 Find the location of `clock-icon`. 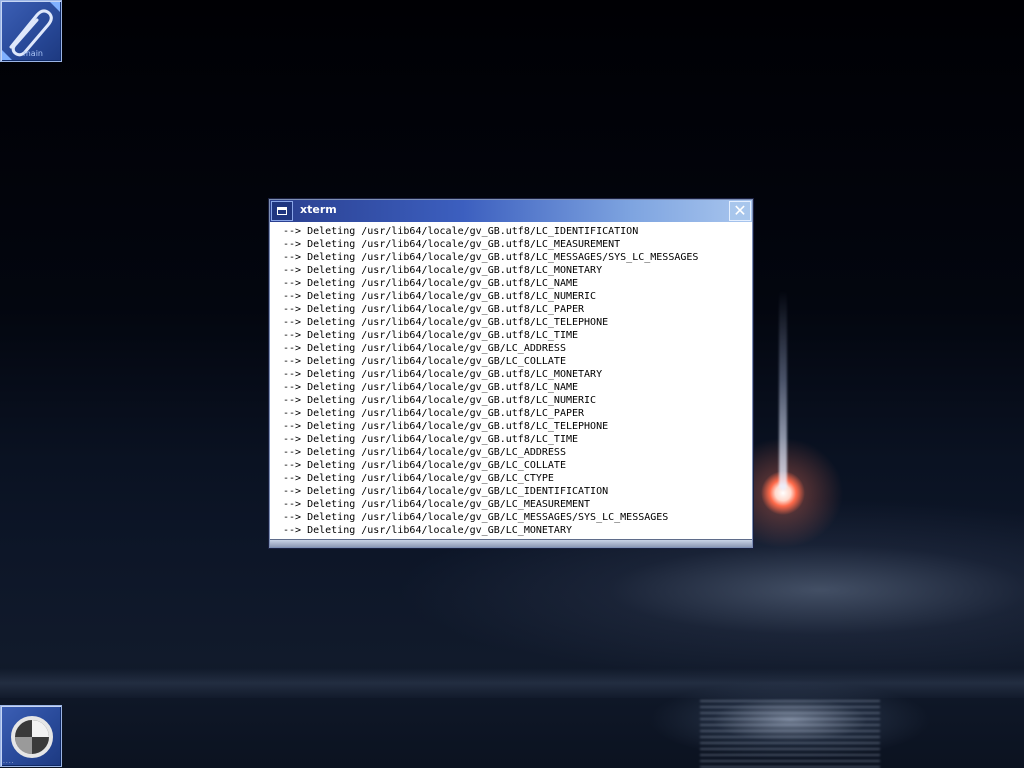

clock-icon is located at coordinates (32, 737).